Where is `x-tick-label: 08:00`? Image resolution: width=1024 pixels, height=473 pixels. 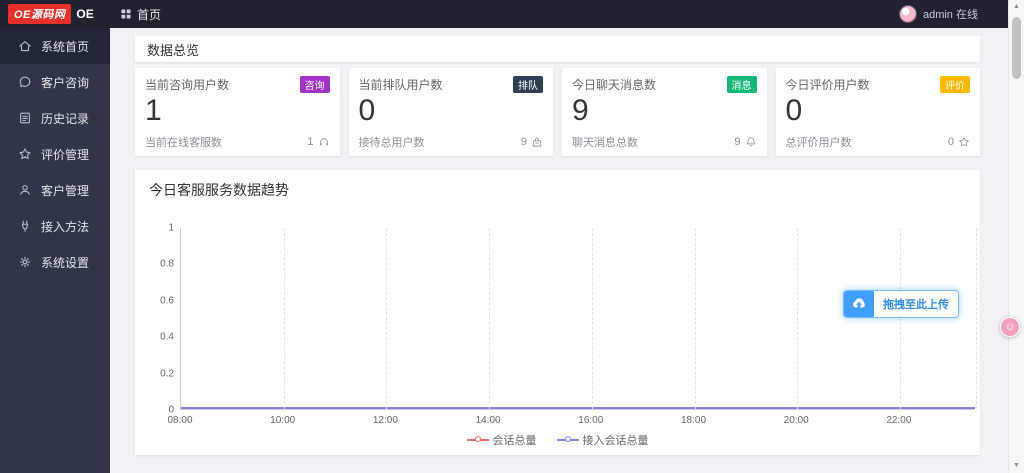
x-tick-label: 08:00 is located at coordinates (180, 420).